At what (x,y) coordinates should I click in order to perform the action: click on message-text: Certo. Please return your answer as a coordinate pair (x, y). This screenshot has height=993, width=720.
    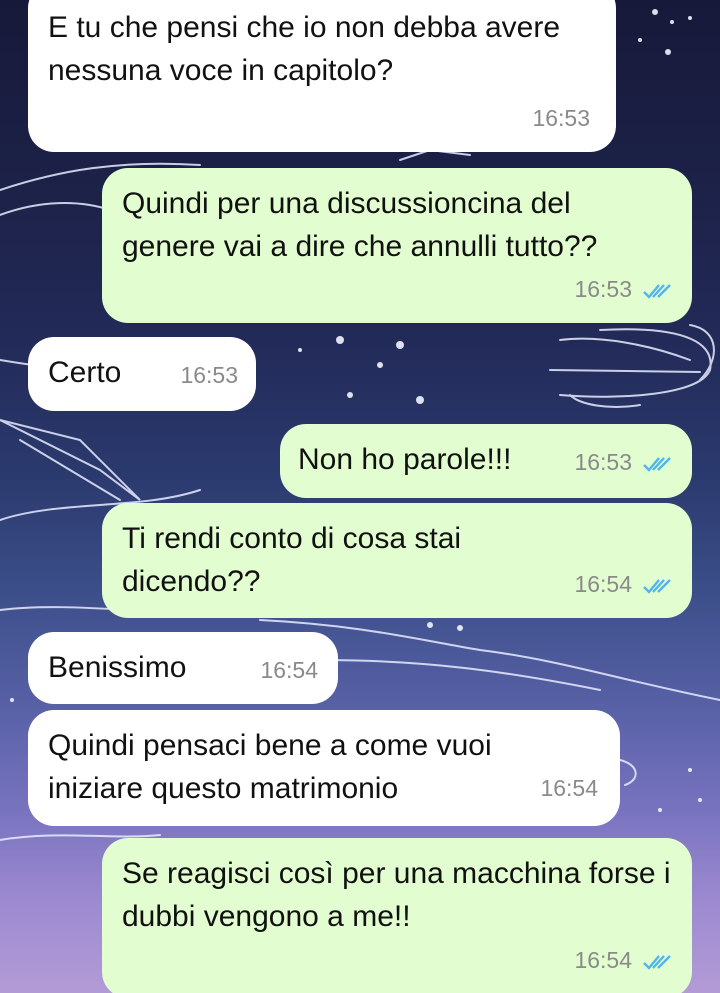
    Looking at the image, I should click on (85, 372).